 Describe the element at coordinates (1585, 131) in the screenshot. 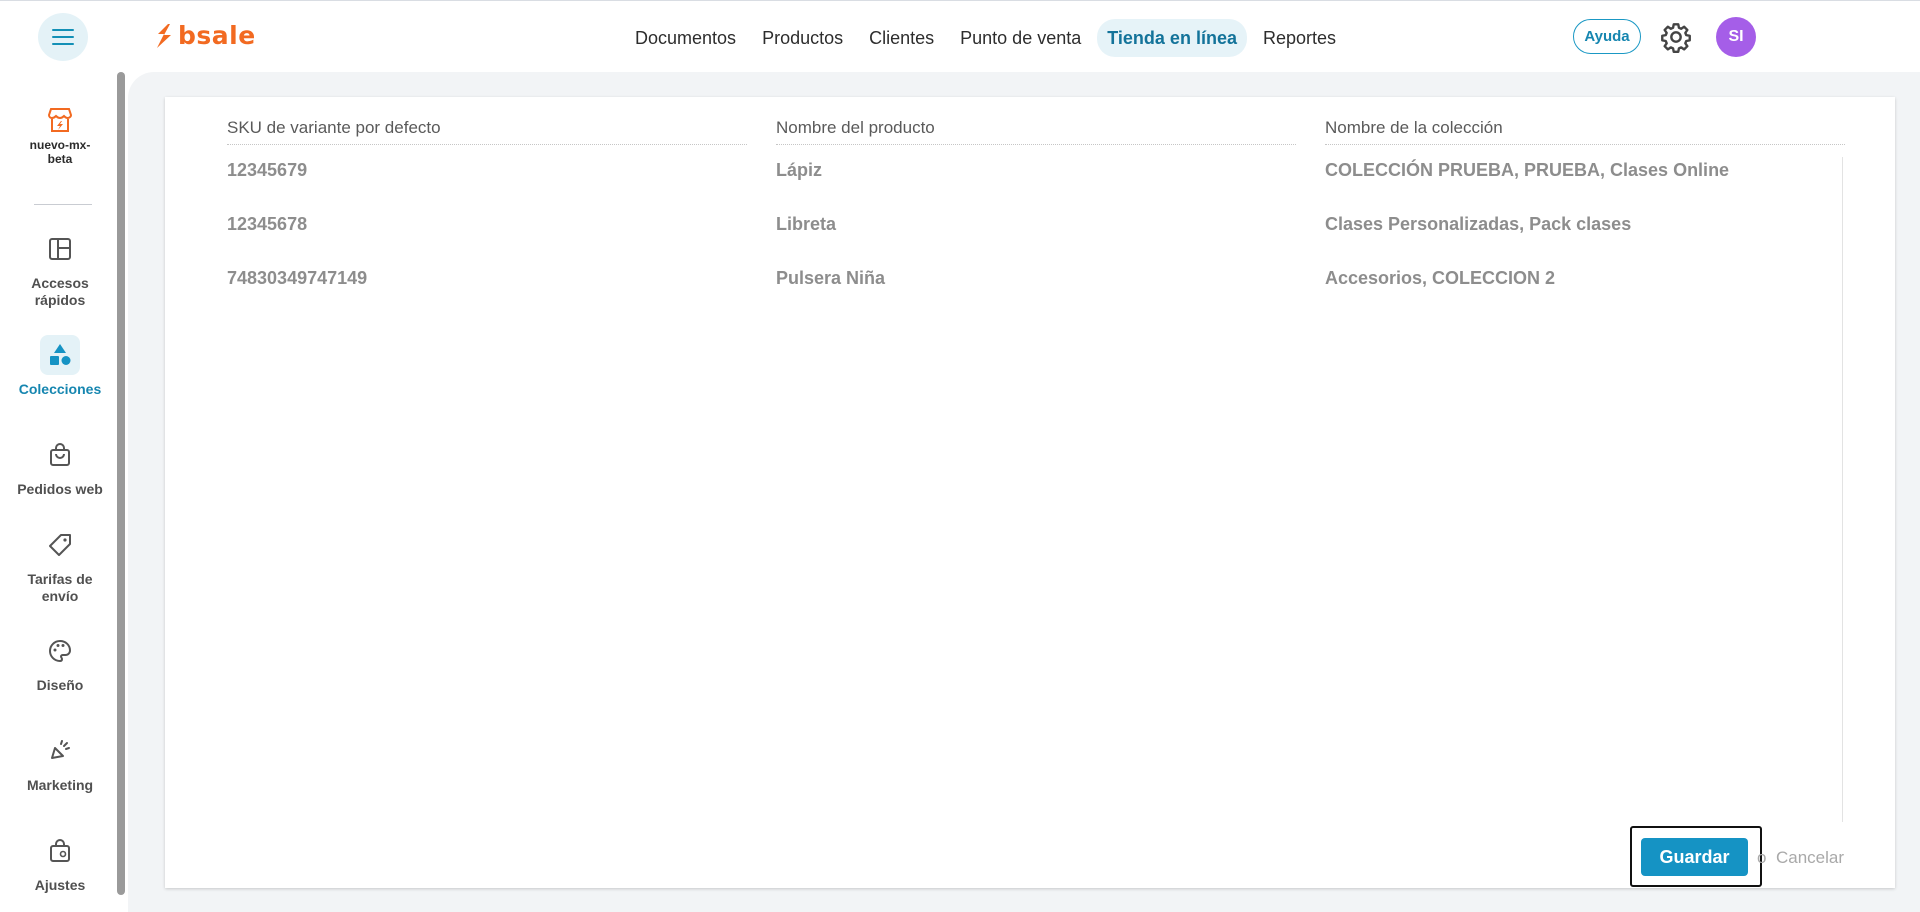

I see `column-header-collection-name: Nombre de la colección` at that location.